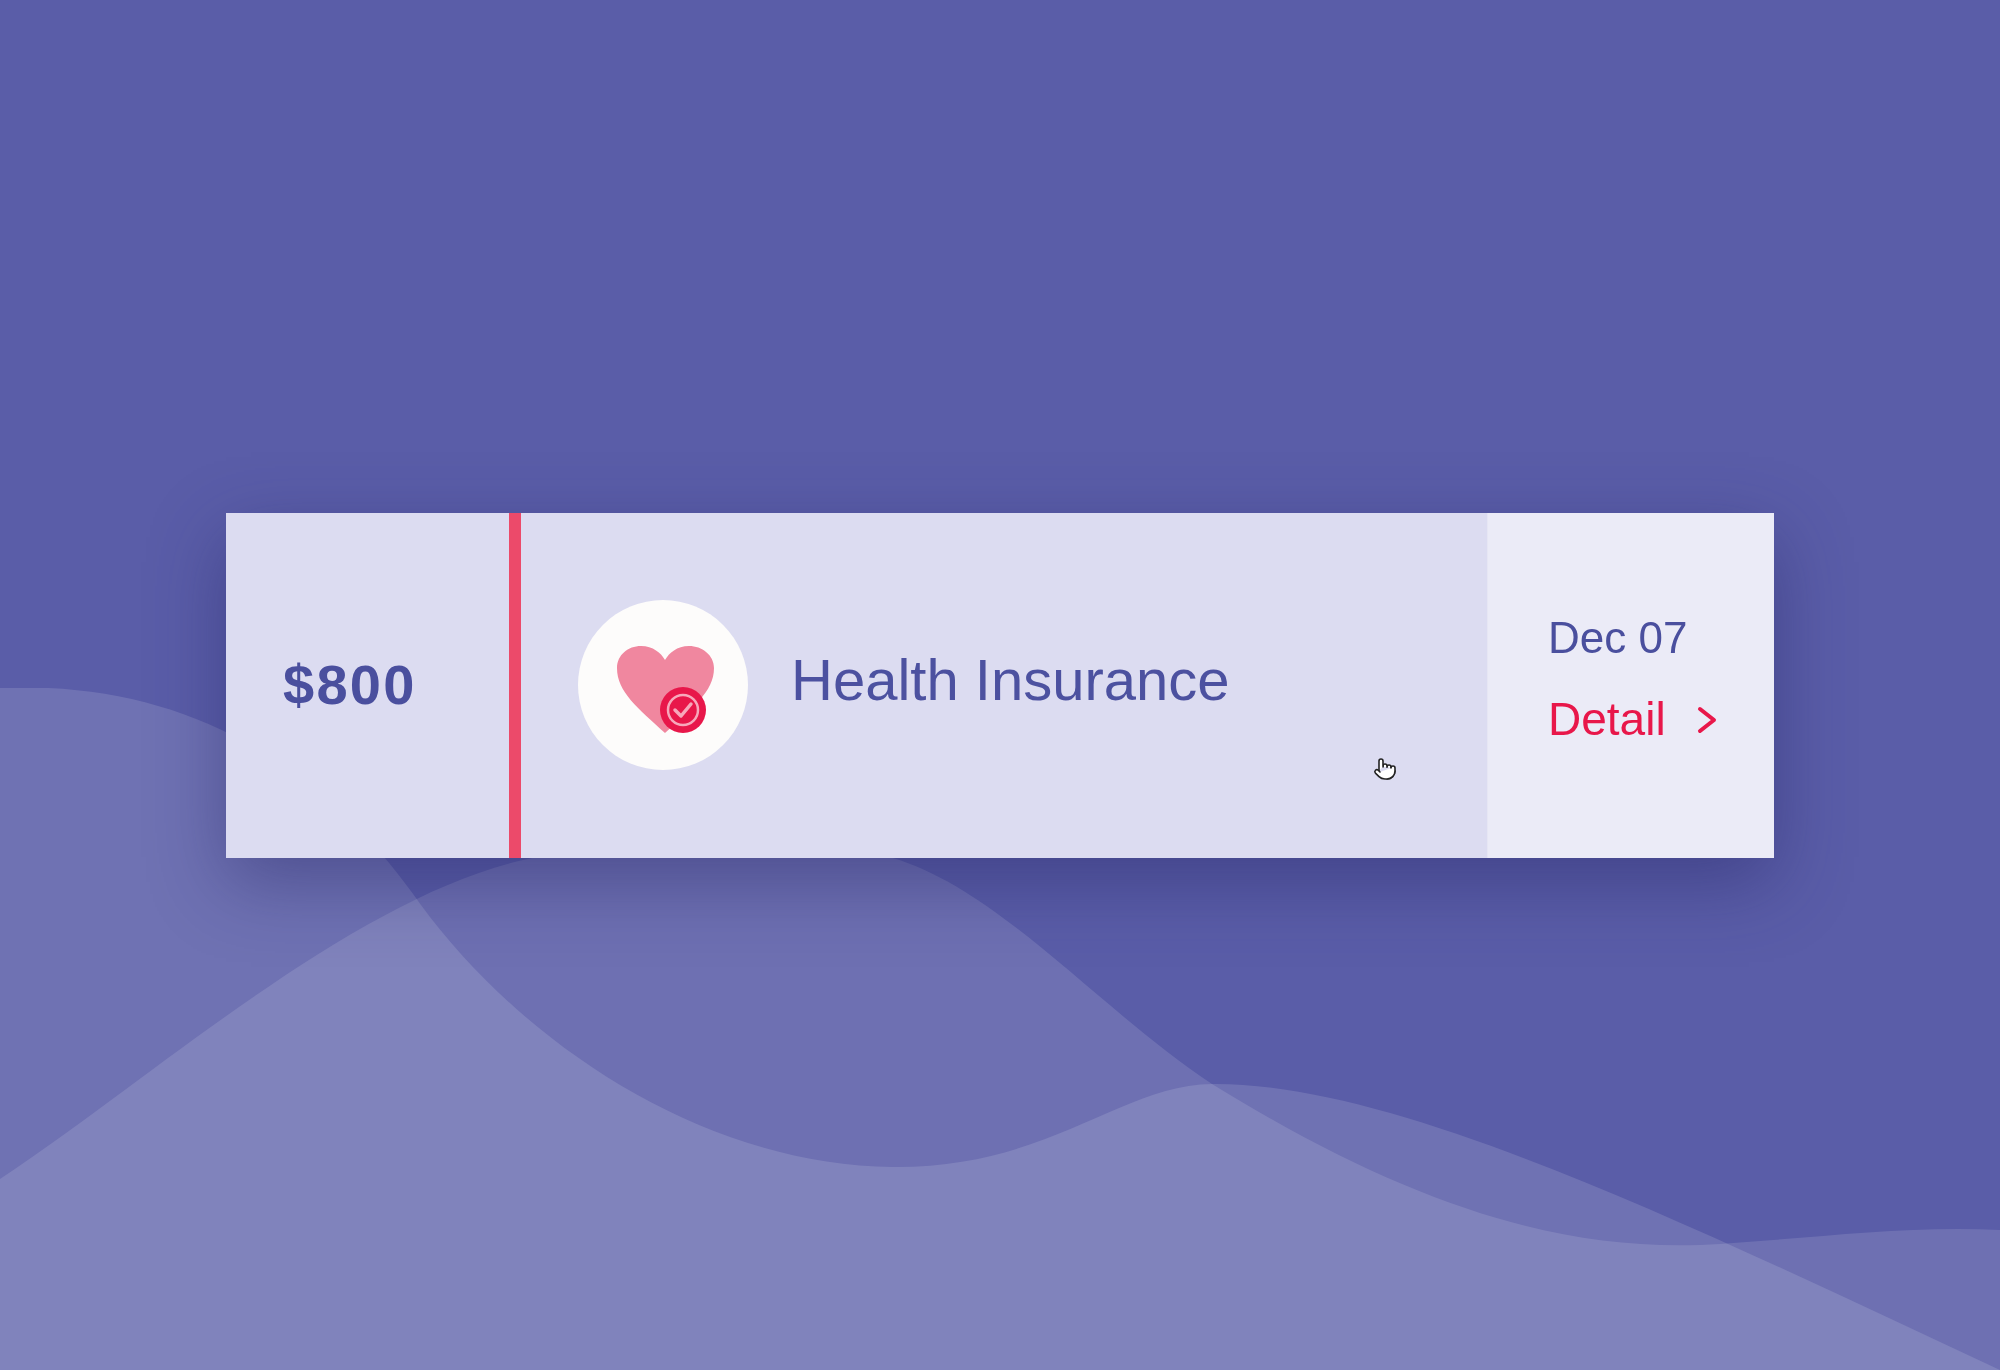 This screenshot has width=2000, height=1370. What do you see at coordinates (350, 685) in the screenshot?
I see `amount-text: $800` at bounding box center [350, 685].